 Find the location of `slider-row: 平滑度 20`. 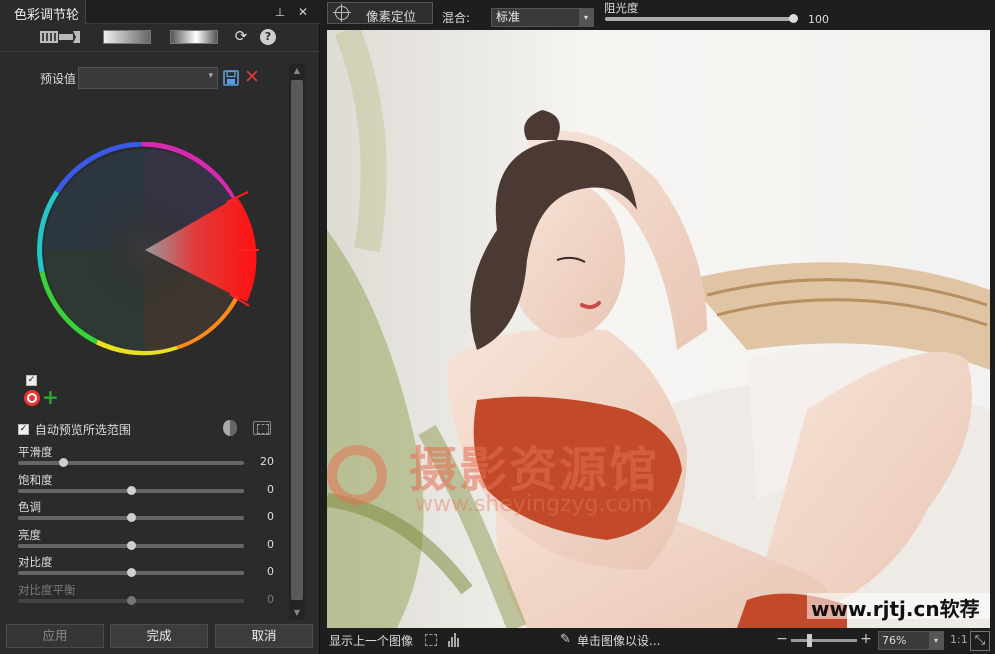

slider-row: 平滑度 20 is located at coordinates (148, 458).